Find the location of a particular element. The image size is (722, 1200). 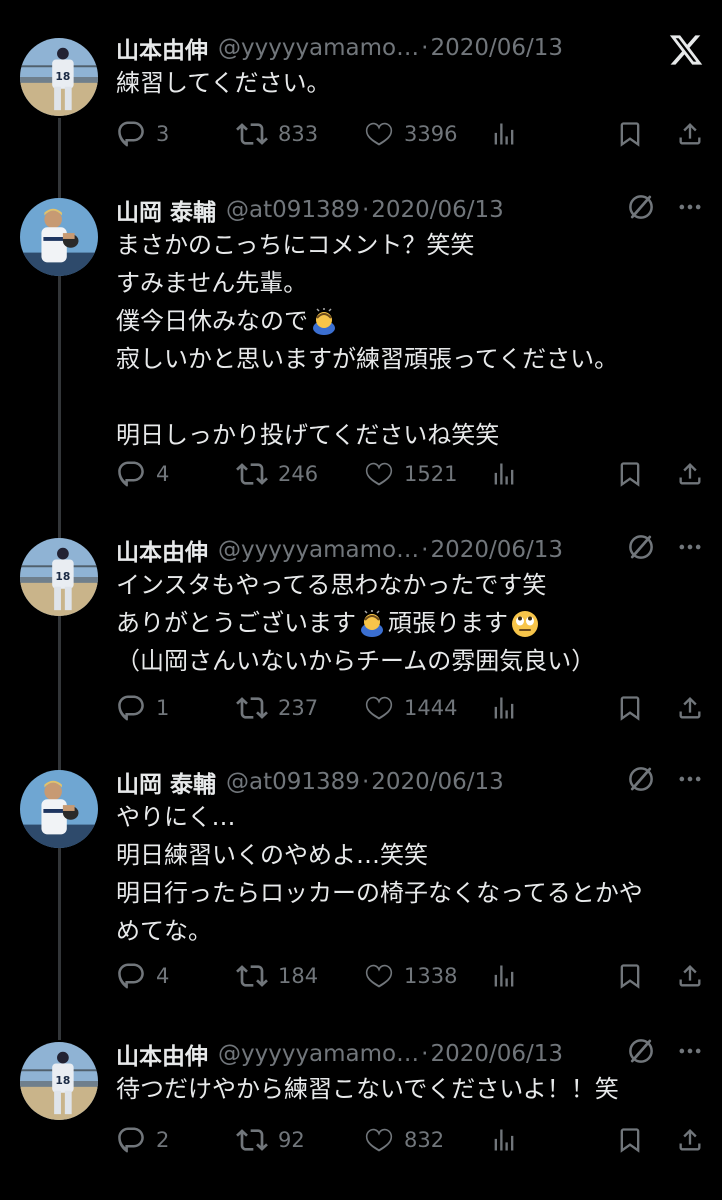

retweet-count: 92 is located at coordinates (291, 1140).